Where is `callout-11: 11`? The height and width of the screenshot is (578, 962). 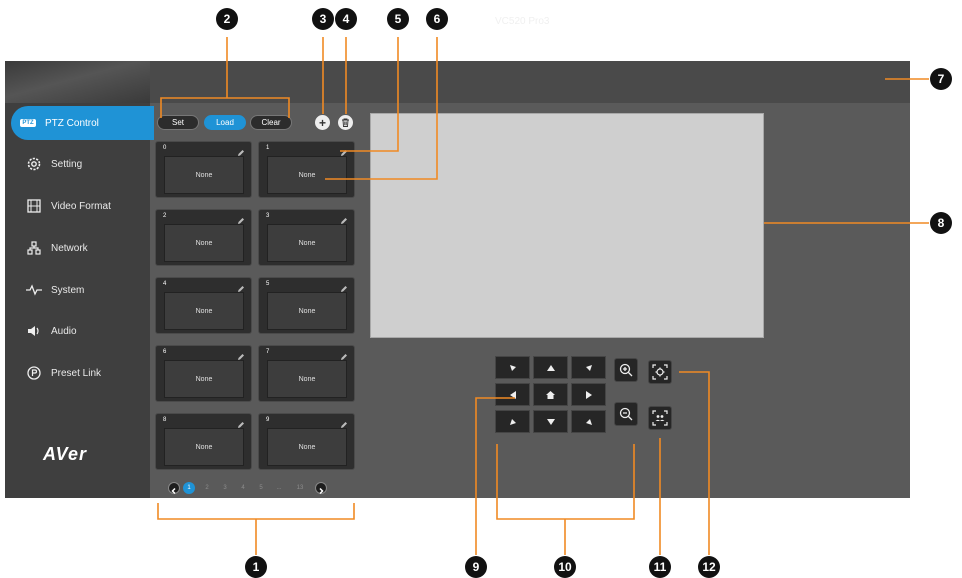 callout-11: 11 is located at coordinates (660, 567).